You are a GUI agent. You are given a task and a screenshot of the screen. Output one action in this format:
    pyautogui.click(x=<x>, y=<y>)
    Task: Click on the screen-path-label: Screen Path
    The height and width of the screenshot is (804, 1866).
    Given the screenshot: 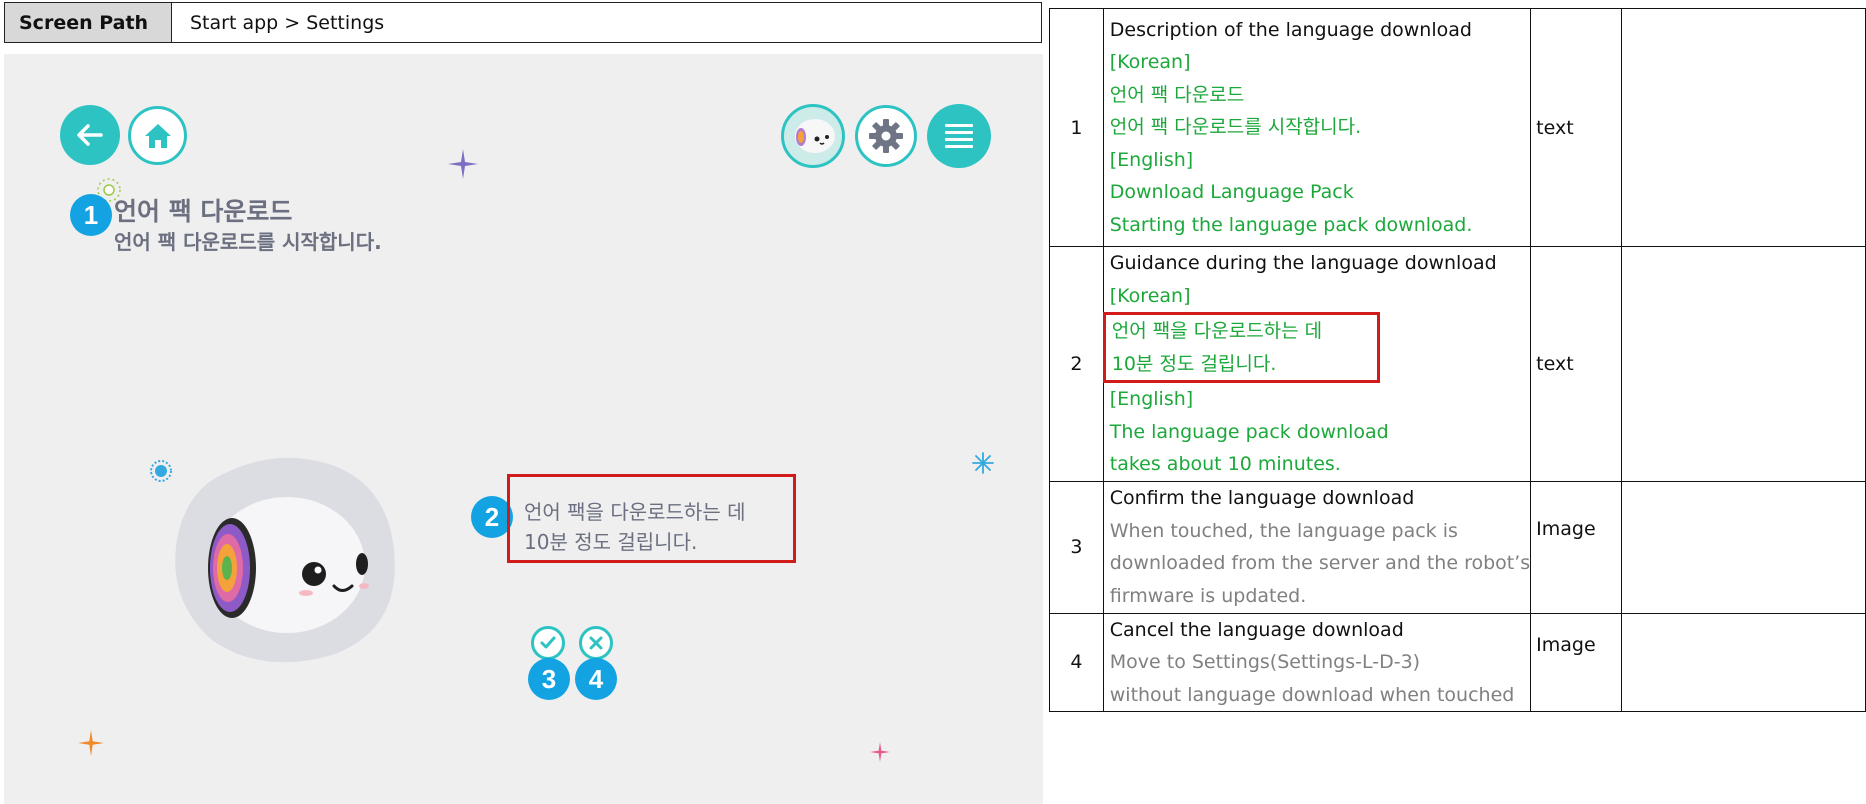 What is the action you would take?
    pyautogui.click(x=88, y=22)
    